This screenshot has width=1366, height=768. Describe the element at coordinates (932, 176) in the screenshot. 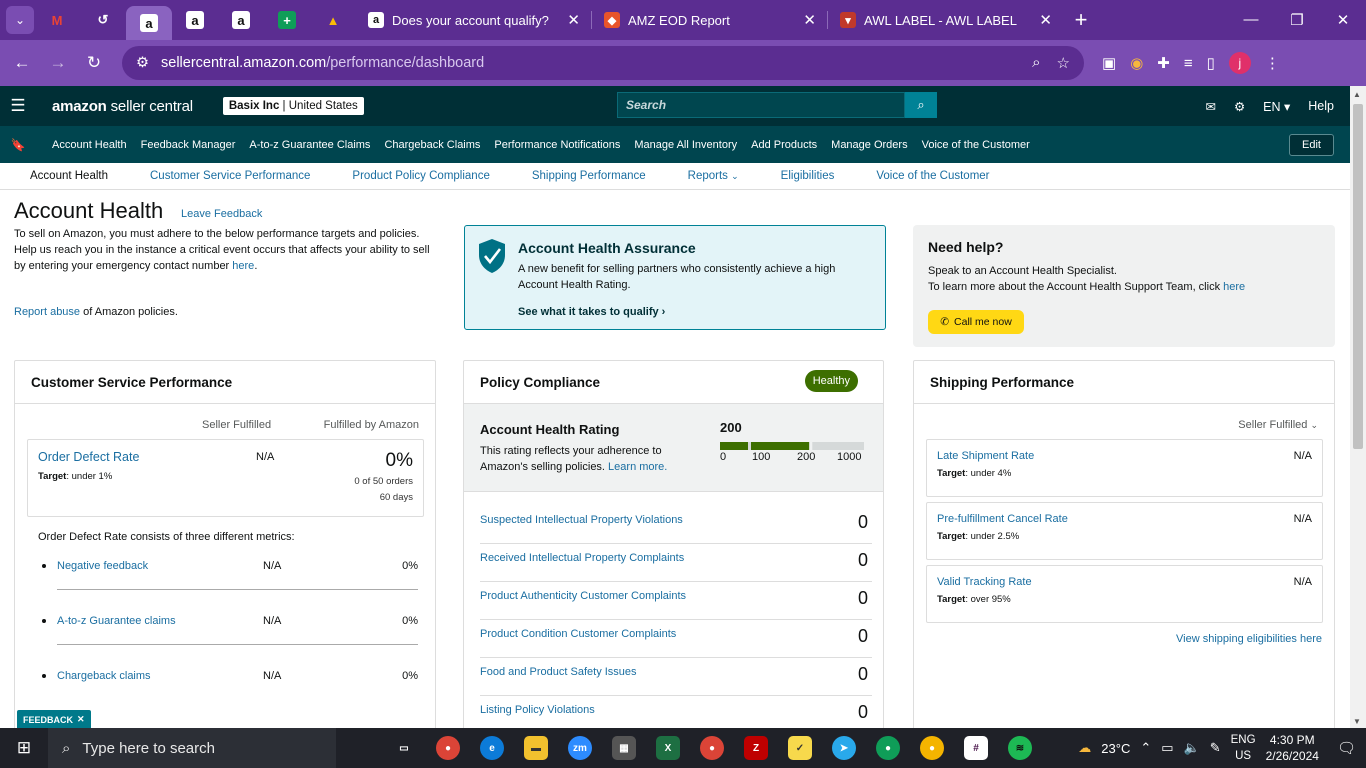

I see `subnav-voice-of-customer: Voice of the Customer` at that location.